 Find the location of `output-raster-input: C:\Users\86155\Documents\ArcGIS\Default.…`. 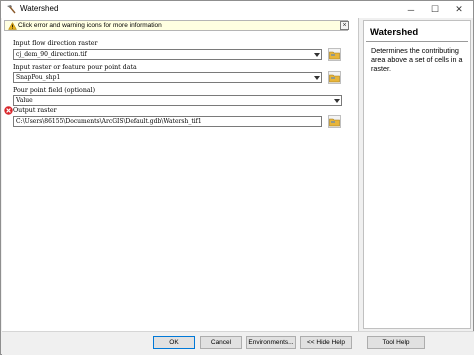

output-raster-input: C:\Users\86155\Documents\ArcGIS\Default.… is located at coordinates (167, 121).